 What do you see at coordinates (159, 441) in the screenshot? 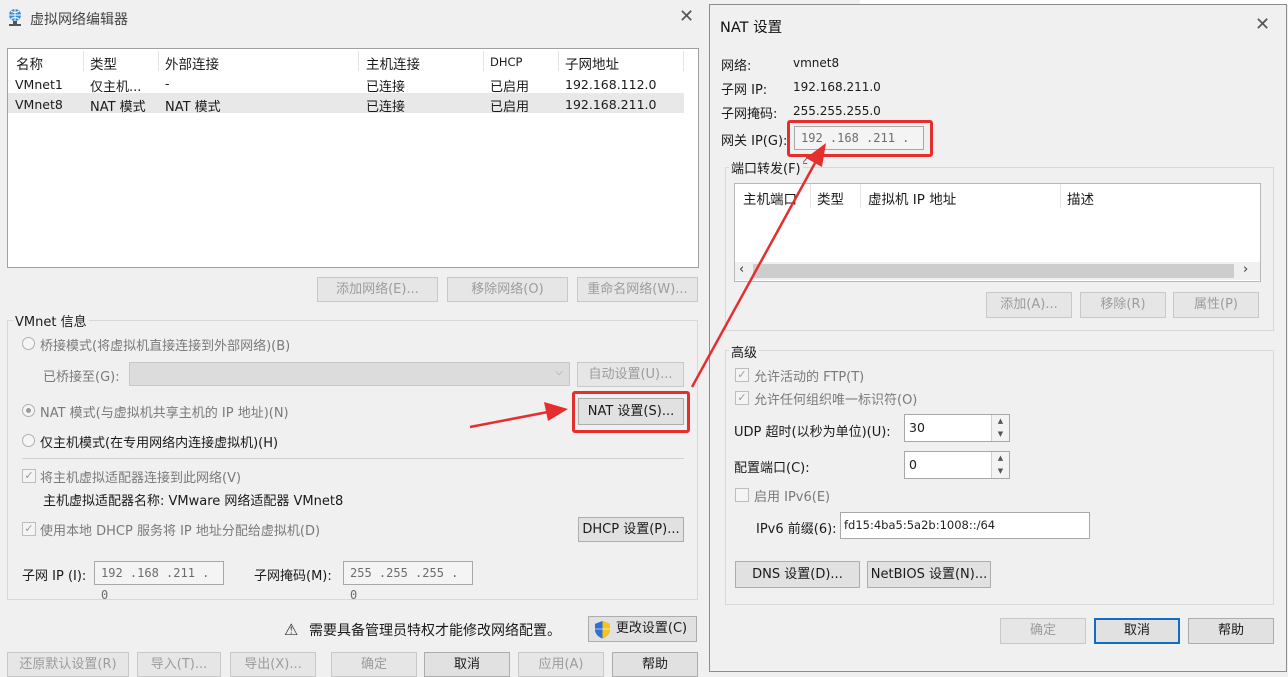
I see `host-only-label: 仅主机模式(在专用网络内连接虚拟机)(H)` at bounding box center [159, 441].